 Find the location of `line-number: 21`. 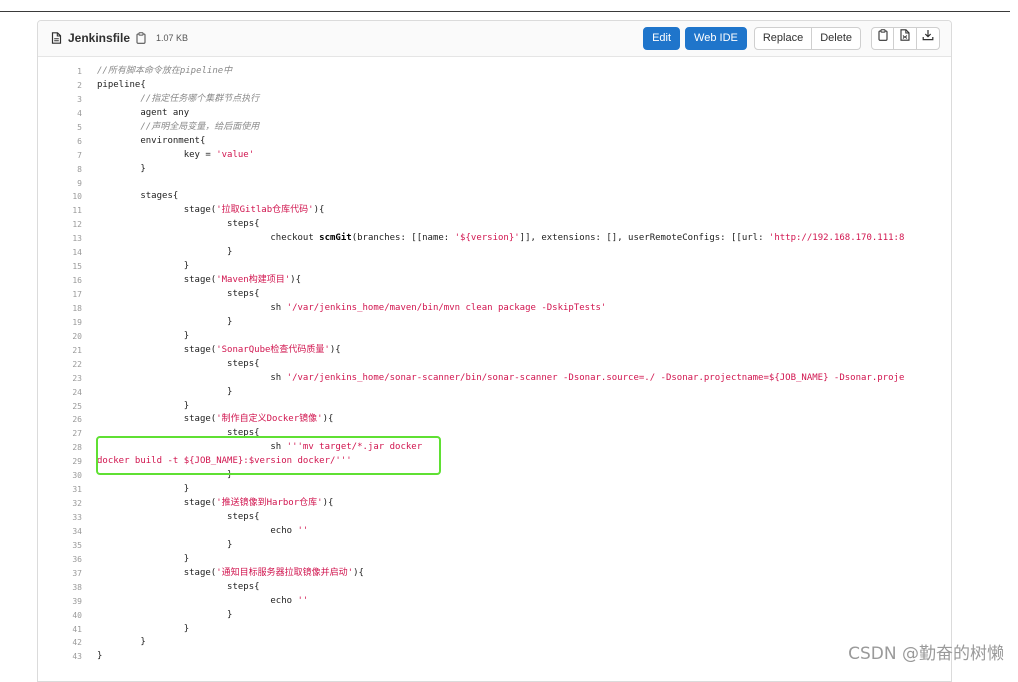

line-number: 21 is located at coordinates (60, 351).